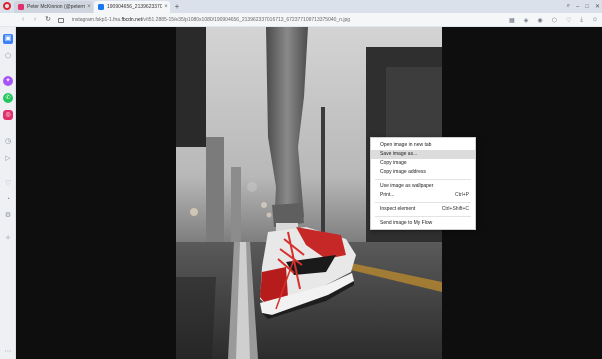  I want to click on instagram-icon: ◎, so click(8, 115).